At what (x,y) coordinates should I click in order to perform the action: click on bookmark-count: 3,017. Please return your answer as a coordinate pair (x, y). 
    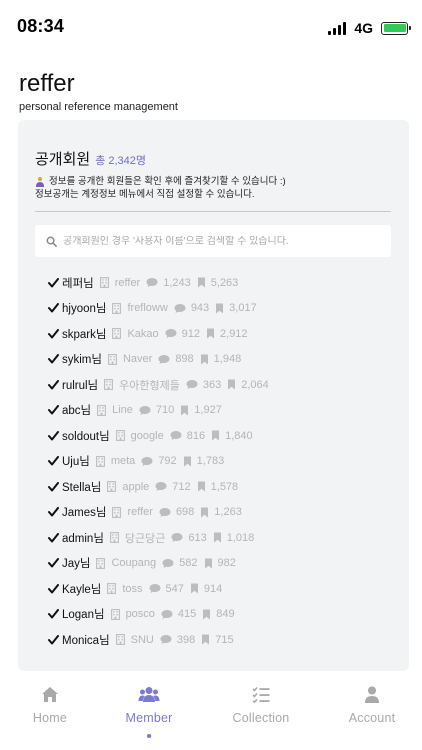
    Looking at the image, I should click on (243, 308).